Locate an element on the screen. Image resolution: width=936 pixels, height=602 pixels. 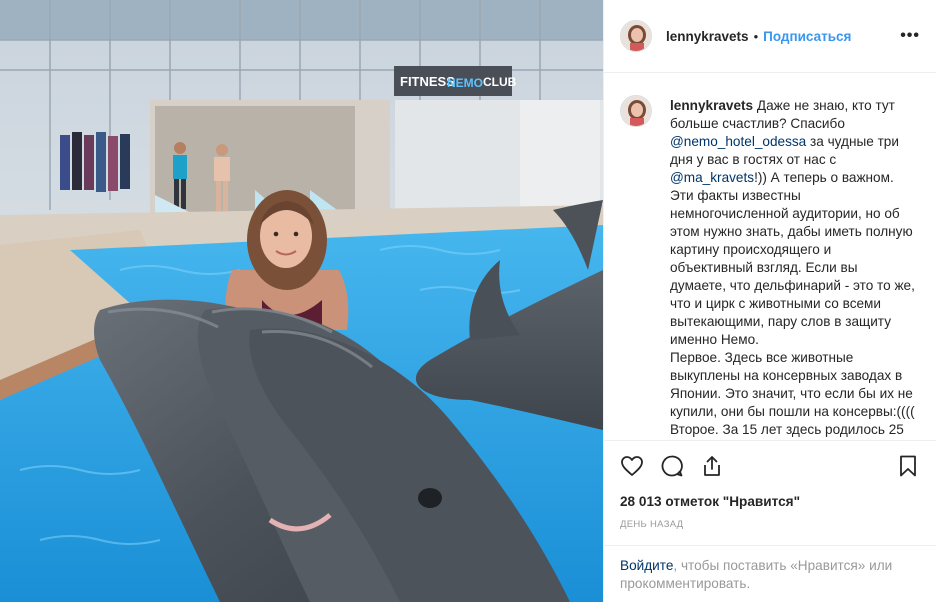
mention-link-2: @ma_kravets is located at coordinates (712, 177).